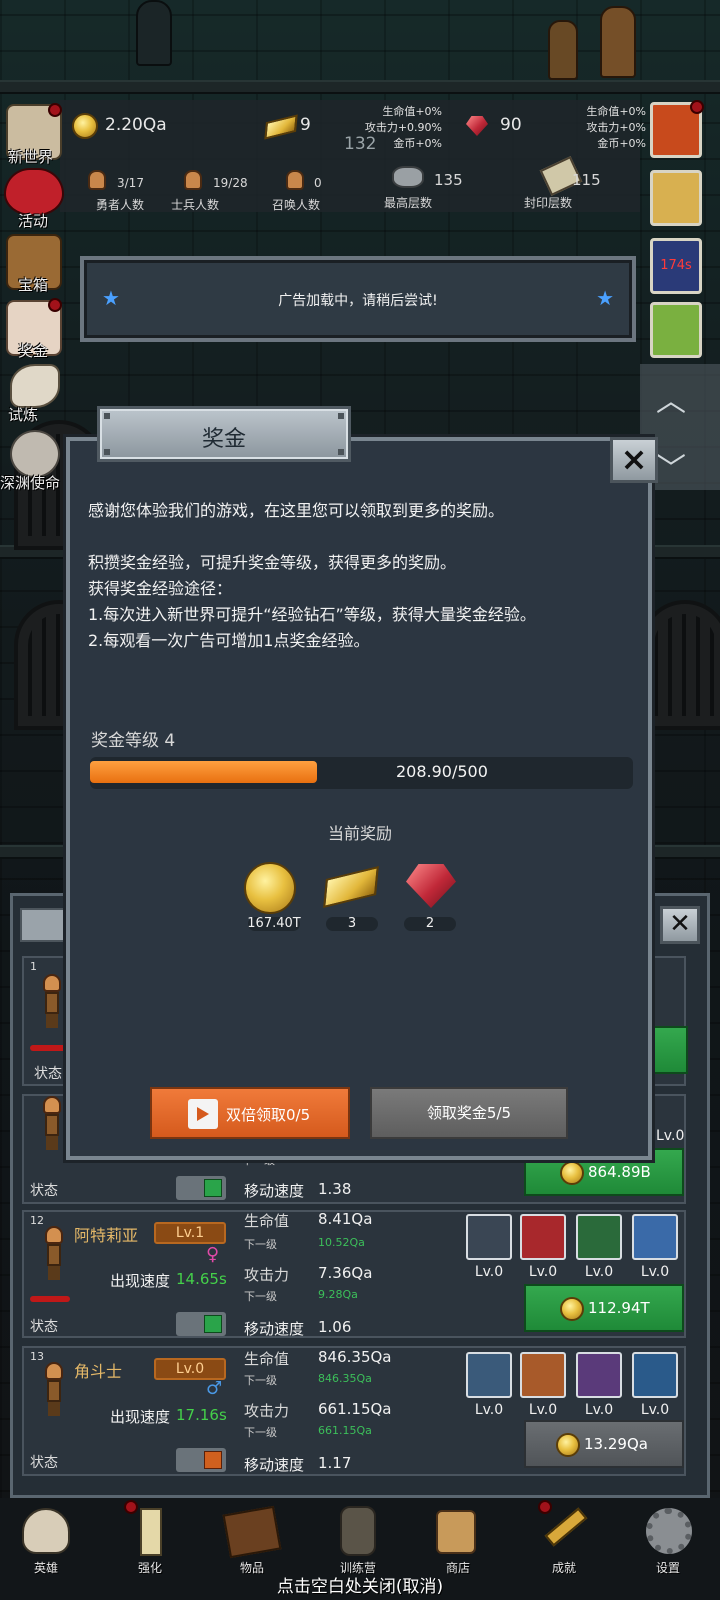 The width and height of the screenshot is (720, 1600). I want to click on spawn-speed-label: 出现速度, so click(140, 1281).